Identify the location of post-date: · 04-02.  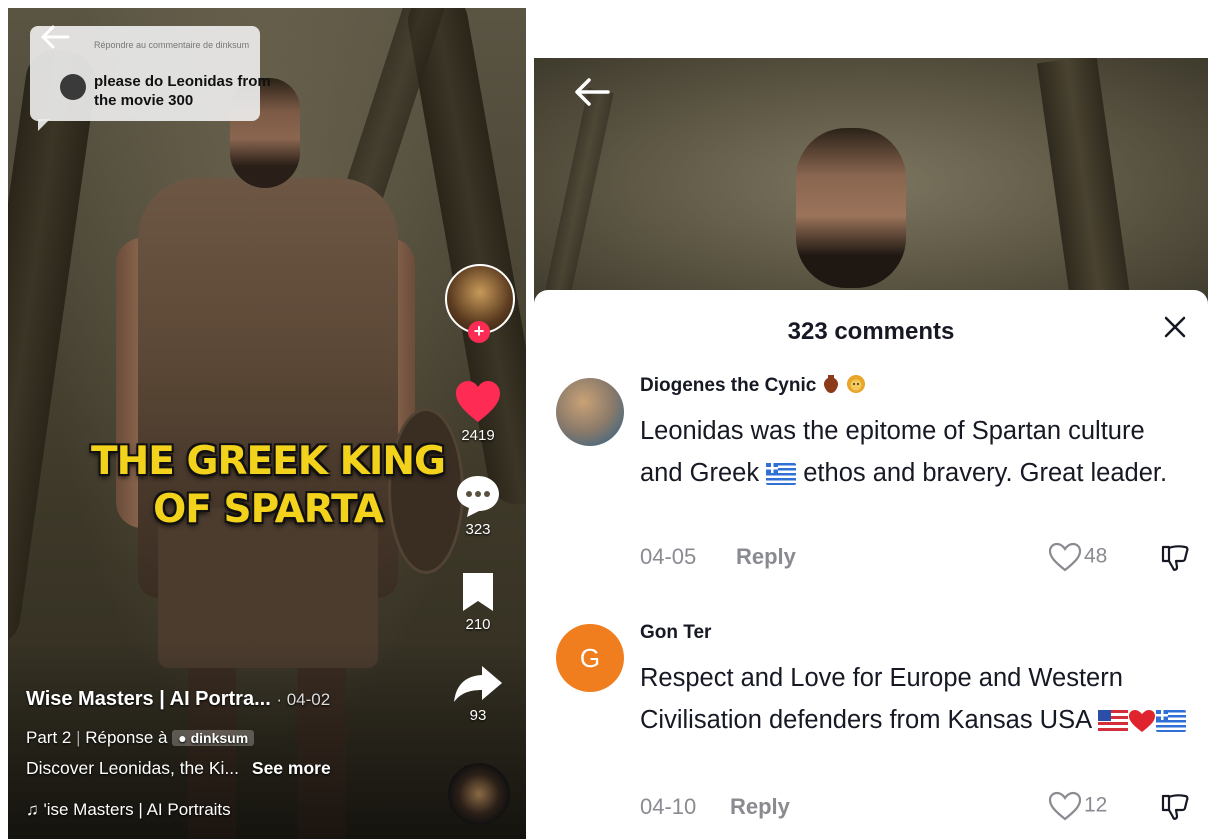
(303, 699).